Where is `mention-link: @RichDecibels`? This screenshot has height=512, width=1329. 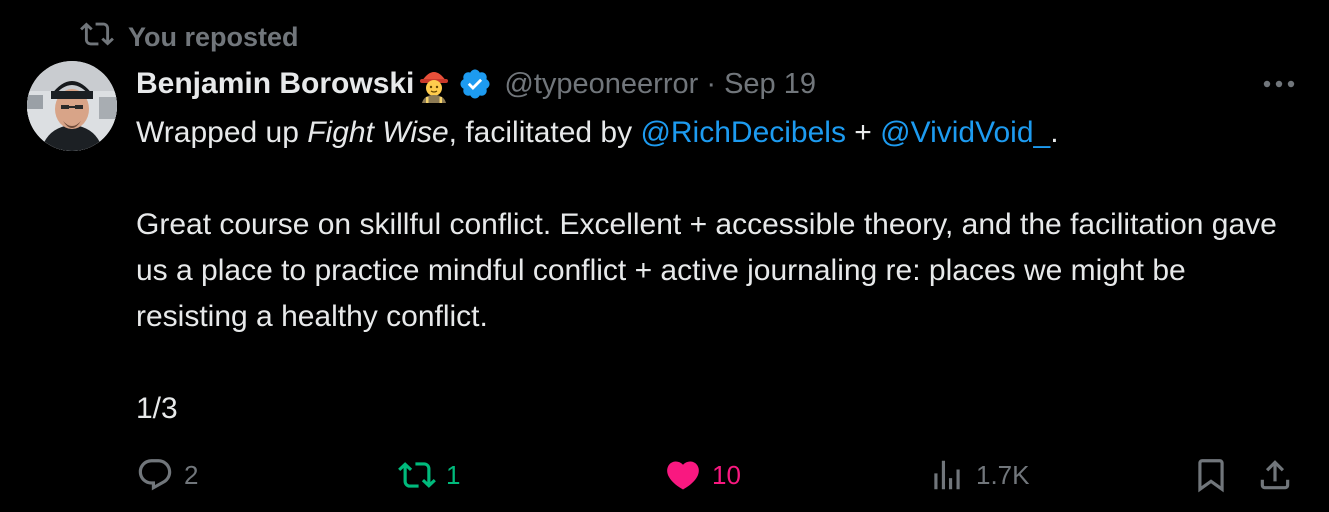 mention-link: @RichDecibels is located at coordinates (743, 132).